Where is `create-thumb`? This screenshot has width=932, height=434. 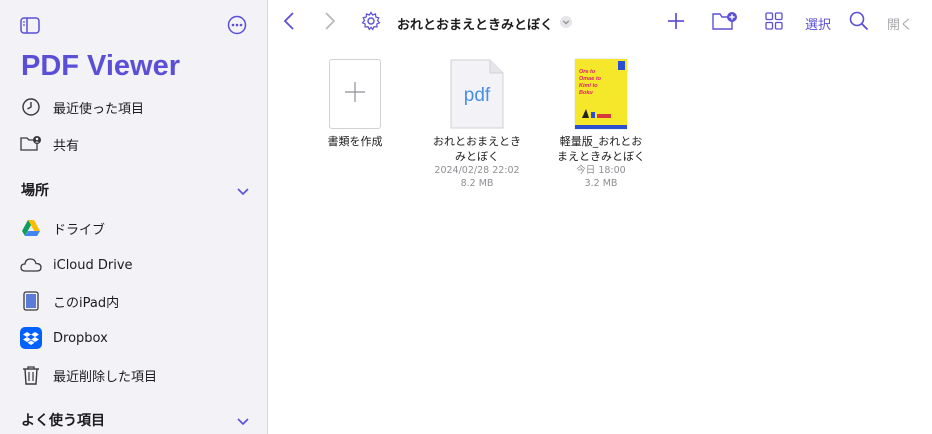 create-thumb is located at coordinates (355, 94).